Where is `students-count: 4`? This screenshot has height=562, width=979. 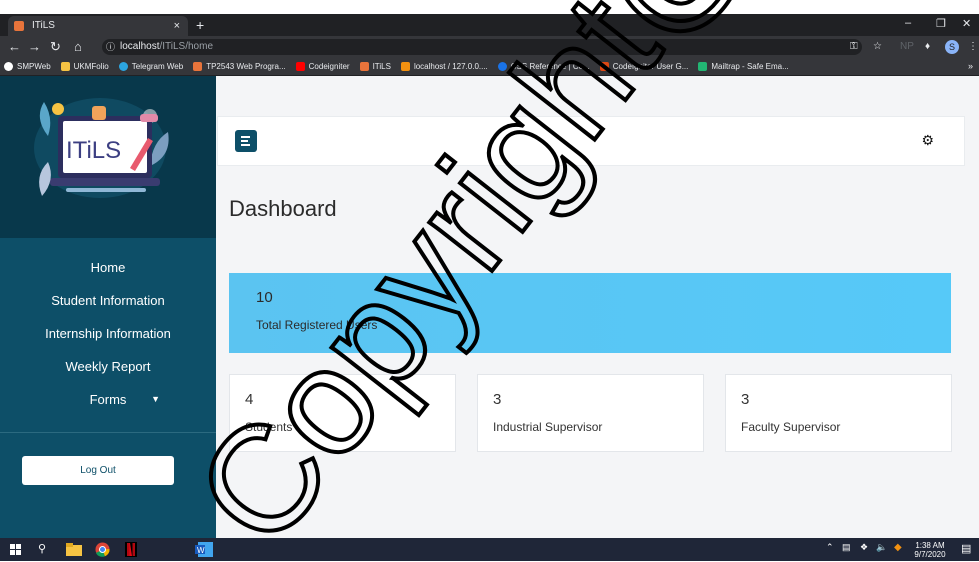
students-count: 4 is located at coordinates (249, 399).